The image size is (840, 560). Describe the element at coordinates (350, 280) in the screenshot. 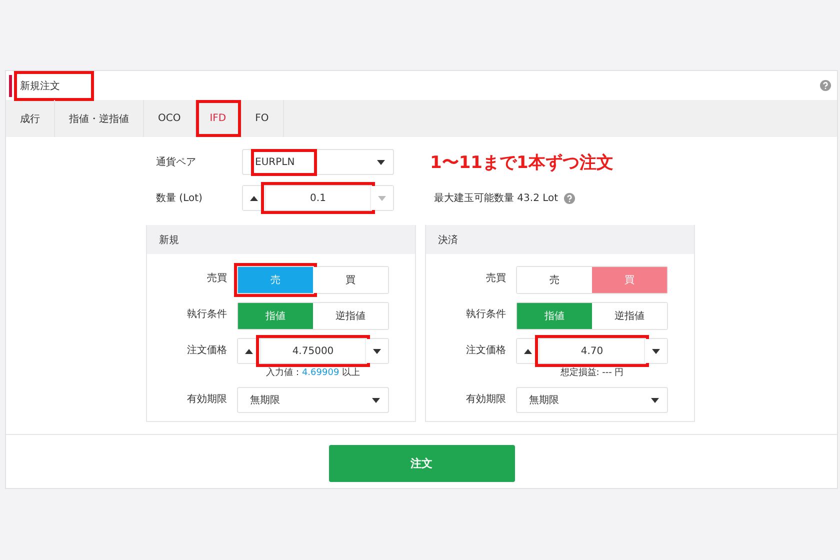

I see `side-option: 買` at that location.